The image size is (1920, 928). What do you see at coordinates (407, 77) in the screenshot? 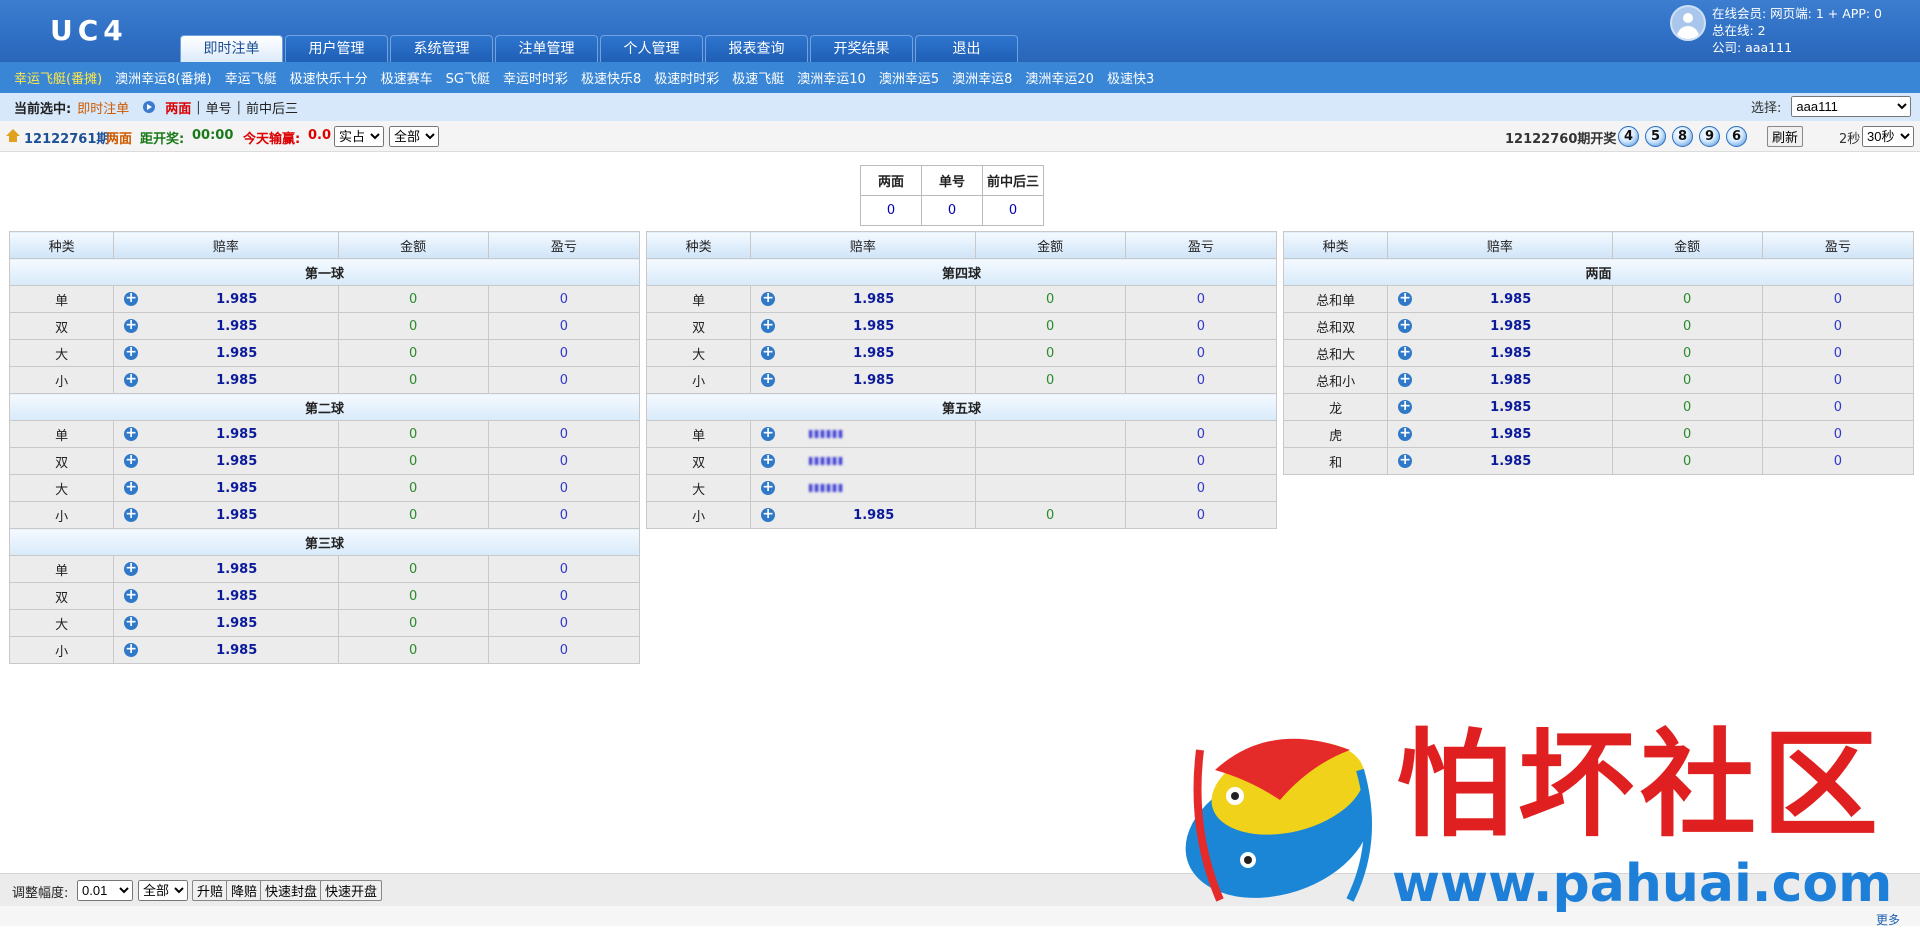
I see `game-item: 极速赛车` at bounding box center [407, 77].